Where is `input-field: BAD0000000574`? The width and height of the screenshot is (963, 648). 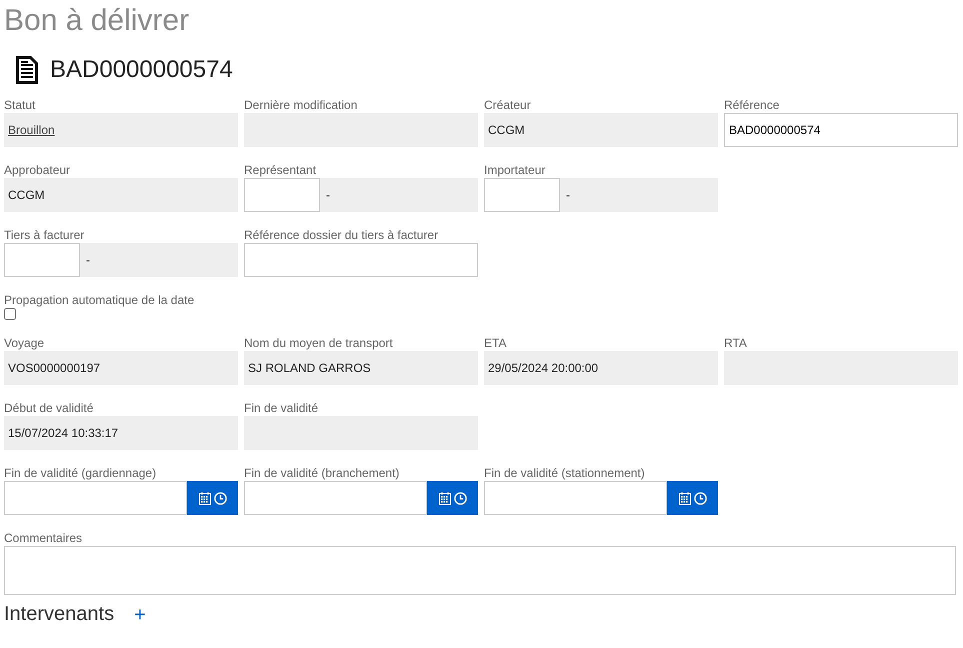 input-field: BAD0000000574 is located at coordinates (841, 130).